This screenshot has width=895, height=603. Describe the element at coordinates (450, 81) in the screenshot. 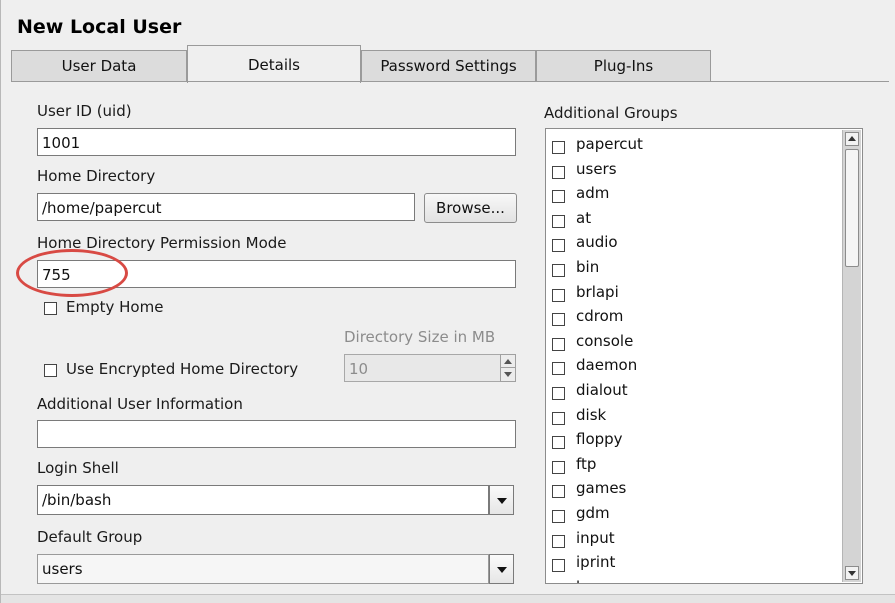

I see `tab-divider` at that location.